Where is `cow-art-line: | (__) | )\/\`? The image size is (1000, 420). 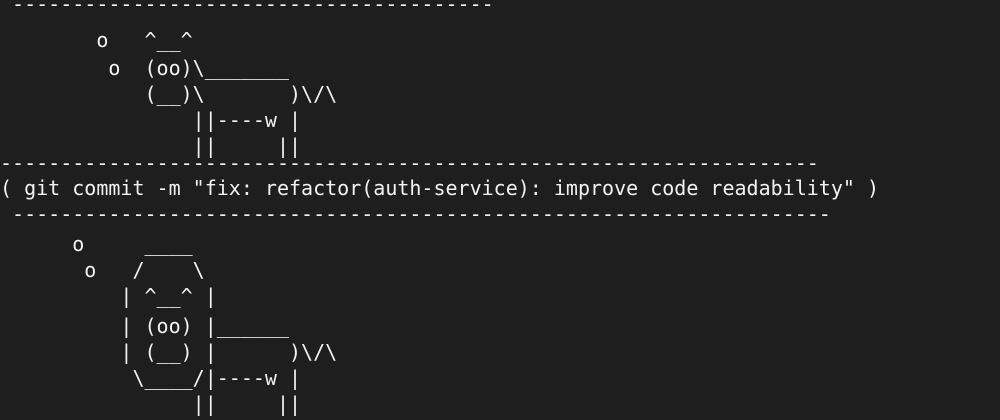
cow-art-line: | (__) | )\/\ is located at coordinates (169, 352).